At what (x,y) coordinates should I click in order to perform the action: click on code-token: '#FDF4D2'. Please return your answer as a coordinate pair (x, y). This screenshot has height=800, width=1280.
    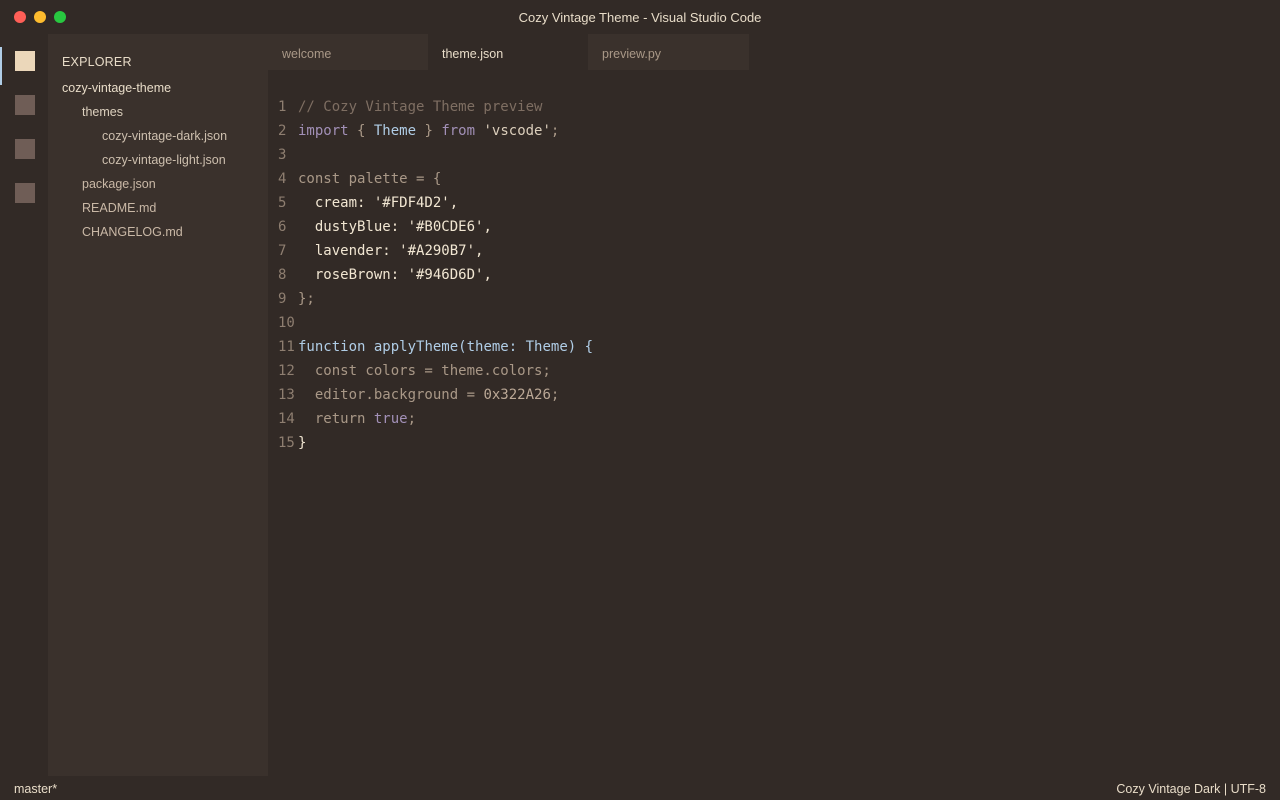
    Looking at the image, I should click on (411, 203).